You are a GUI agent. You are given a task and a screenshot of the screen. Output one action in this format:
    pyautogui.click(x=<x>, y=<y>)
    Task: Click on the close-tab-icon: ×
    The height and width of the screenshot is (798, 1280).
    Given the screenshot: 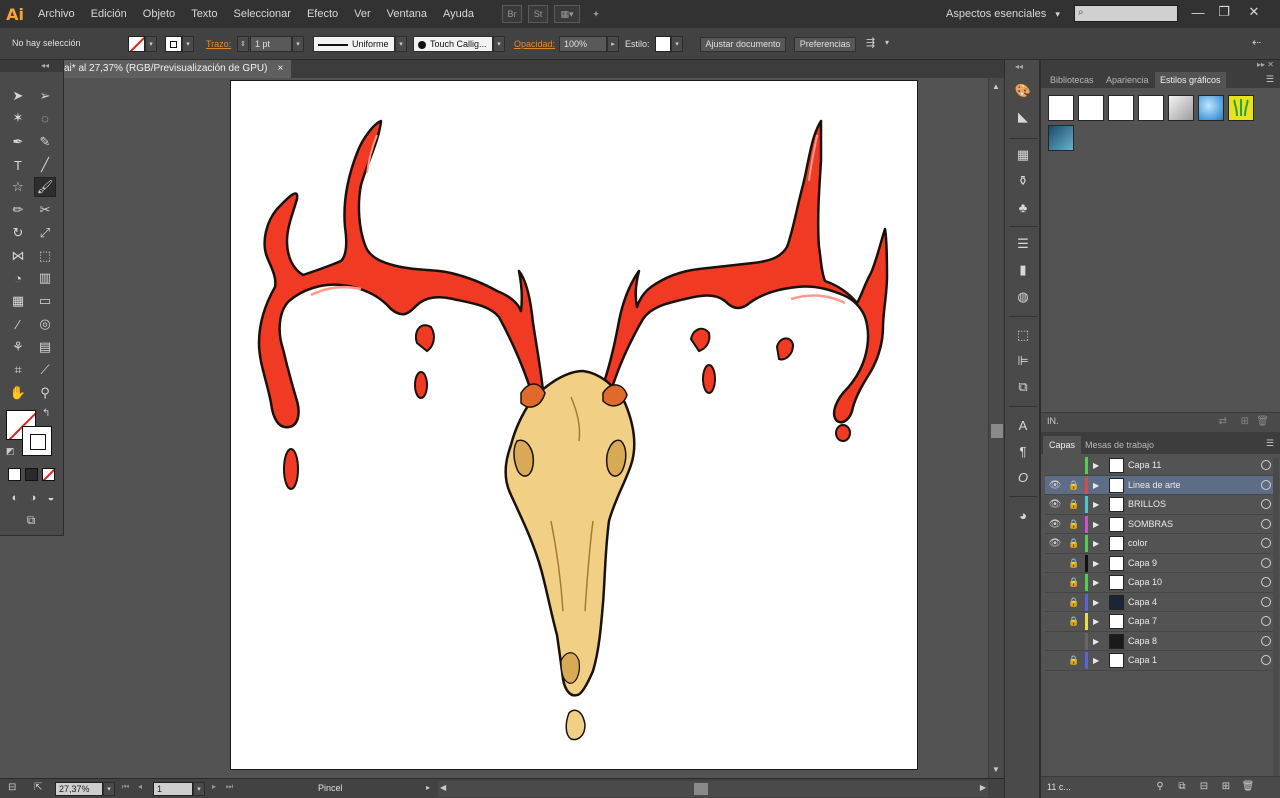 What is the action you would take?
    pyautogui.click(x=280, y=69)
    